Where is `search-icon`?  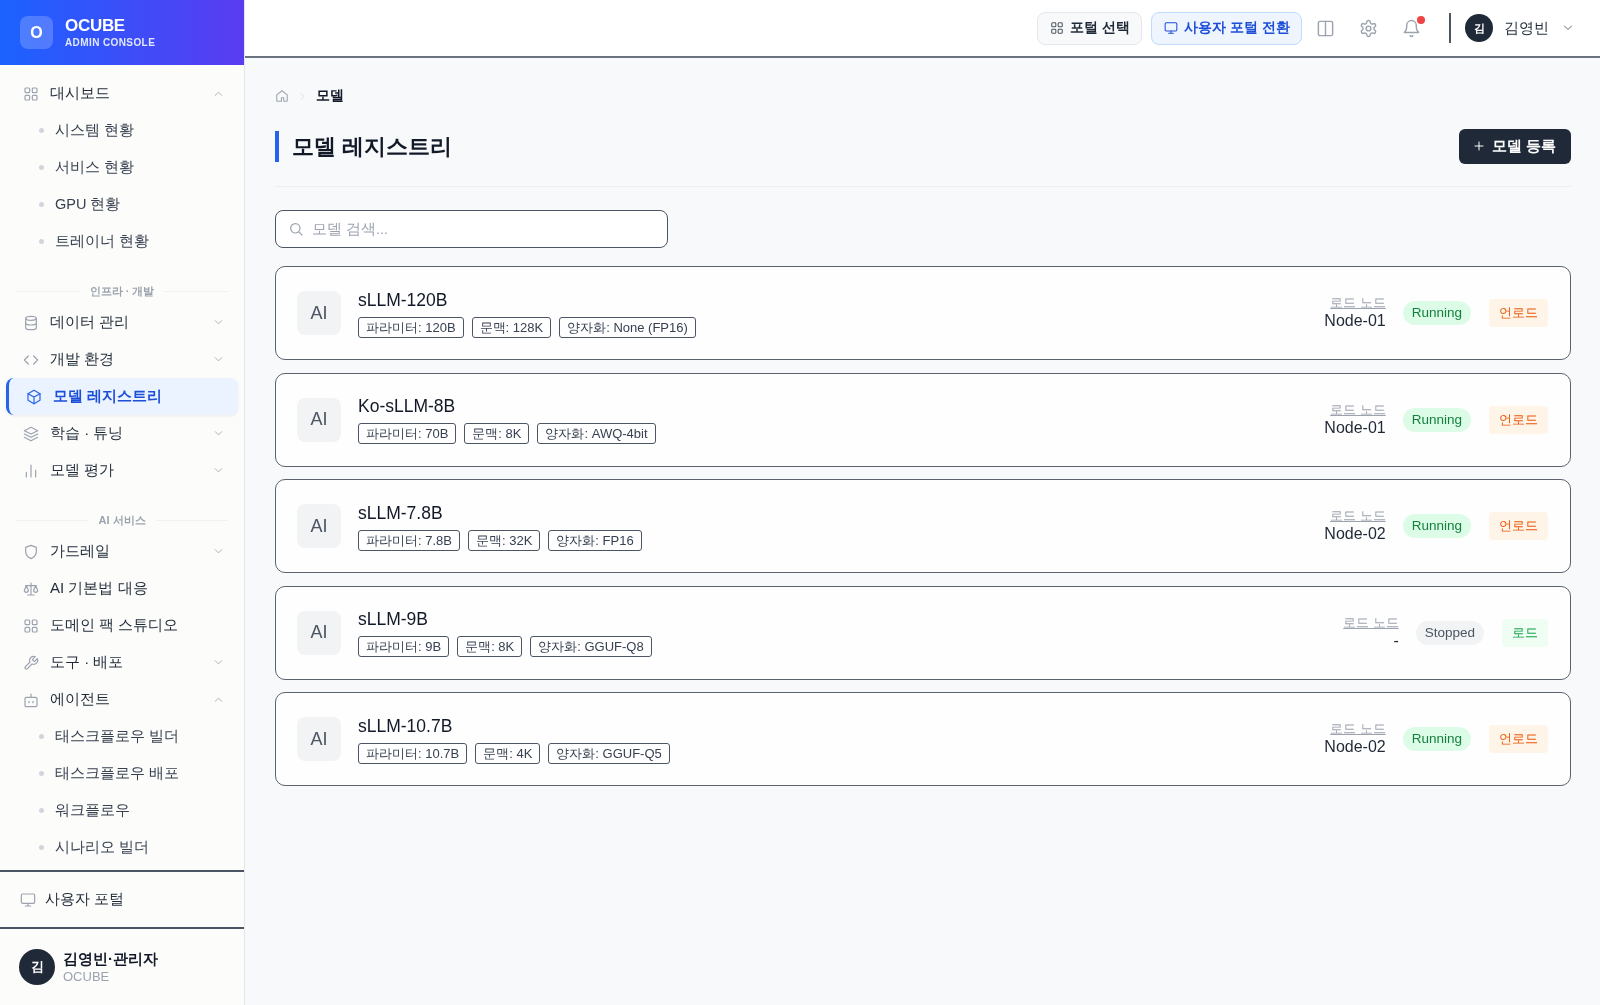 search-icon is located at coordinates (296, 229).